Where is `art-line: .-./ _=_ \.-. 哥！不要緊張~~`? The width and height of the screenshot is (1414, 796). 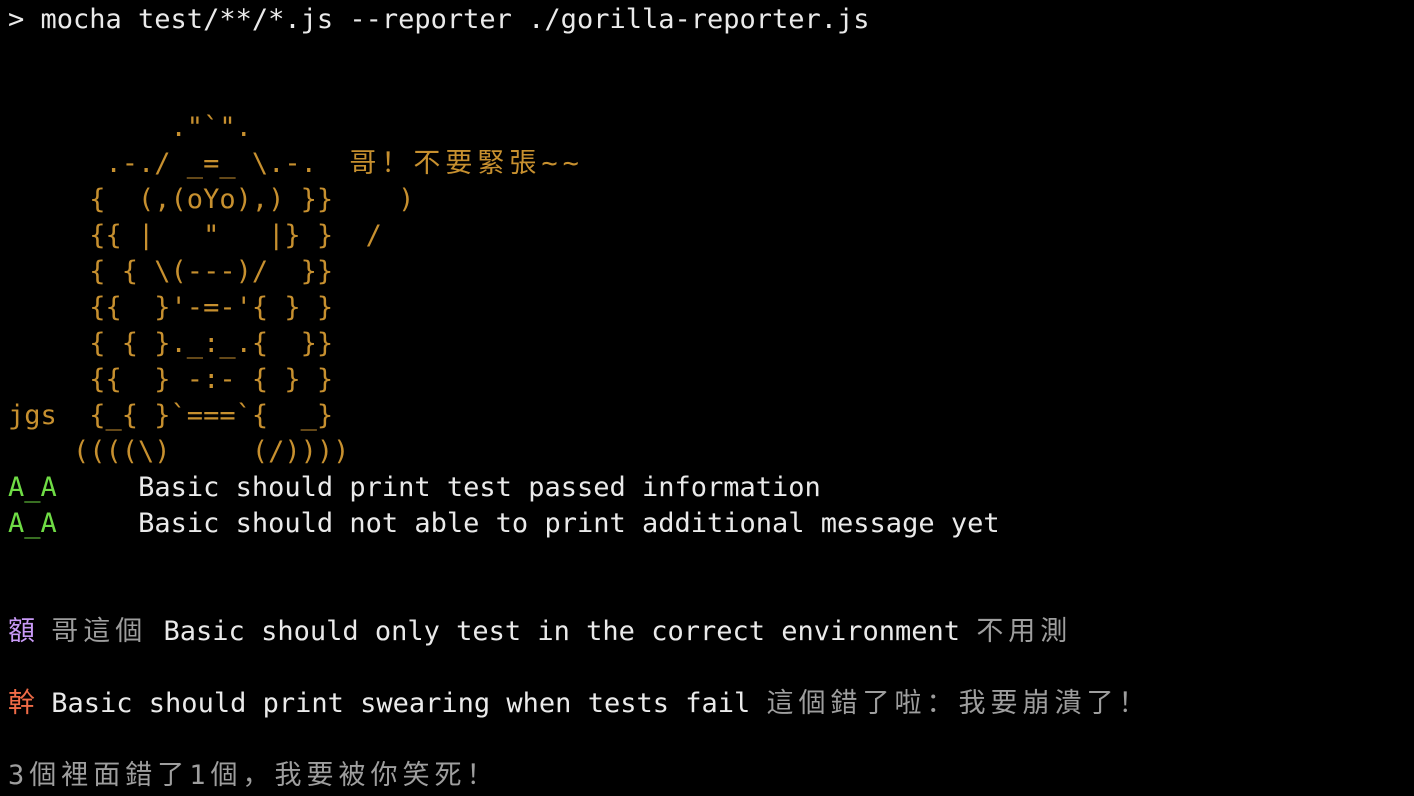 art-line: .-./ _=_ \.-. 哥！不要緊張~~ is located at coordinates (296, 164).